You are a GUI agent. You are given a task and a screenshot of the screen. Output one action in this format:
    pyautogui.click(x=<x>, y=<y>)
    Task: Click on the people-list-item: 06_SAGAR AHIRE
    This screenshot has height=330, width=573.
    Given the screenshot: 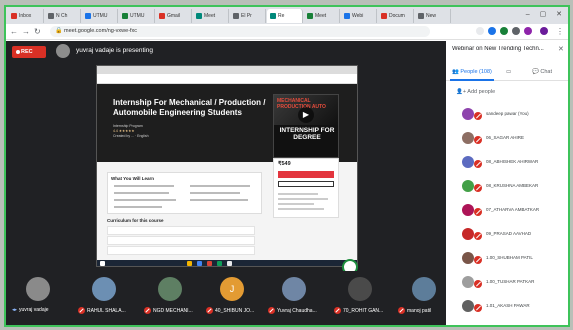 What is the action you would take?
    pyautogui.click(x=507, y=139)
    